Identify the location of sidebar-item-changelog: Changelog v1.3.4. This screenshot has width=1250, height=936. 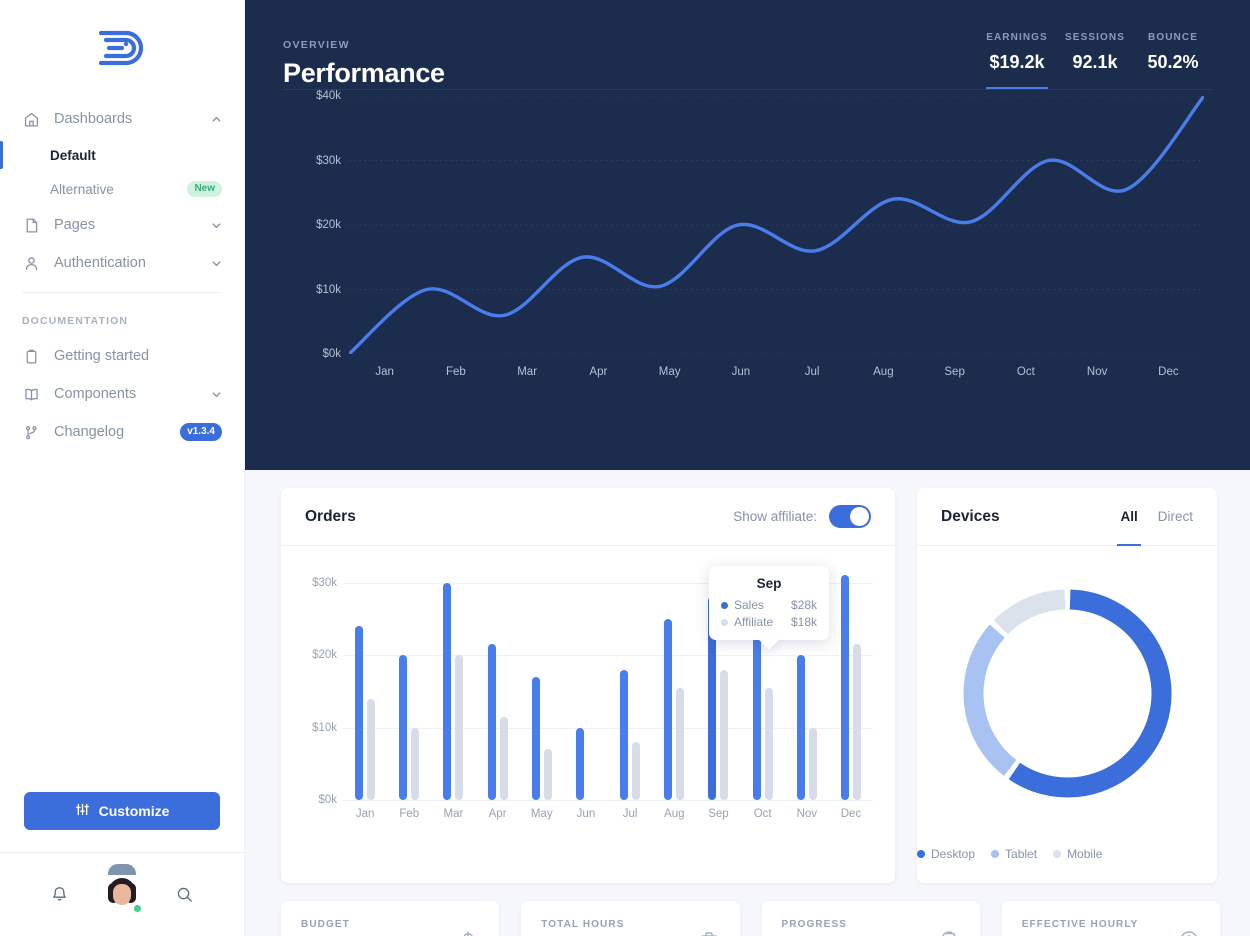
(122, 432).